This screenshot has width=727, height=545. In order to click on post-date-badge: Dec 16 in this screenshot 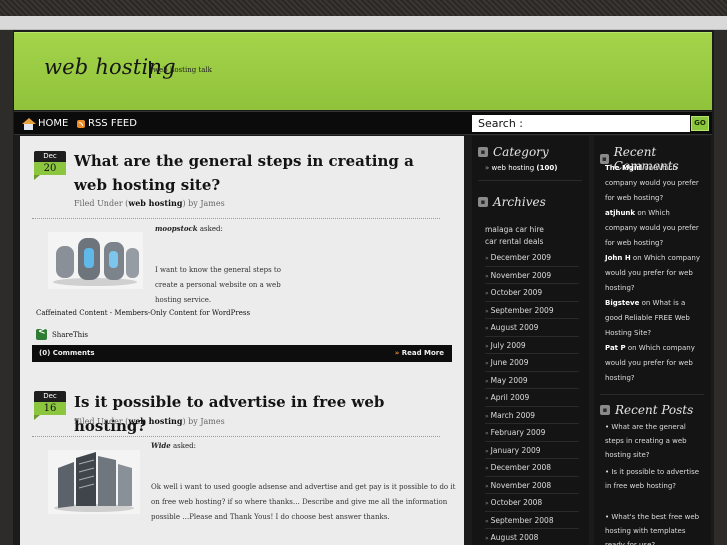, I will do `click(50, 406)`.